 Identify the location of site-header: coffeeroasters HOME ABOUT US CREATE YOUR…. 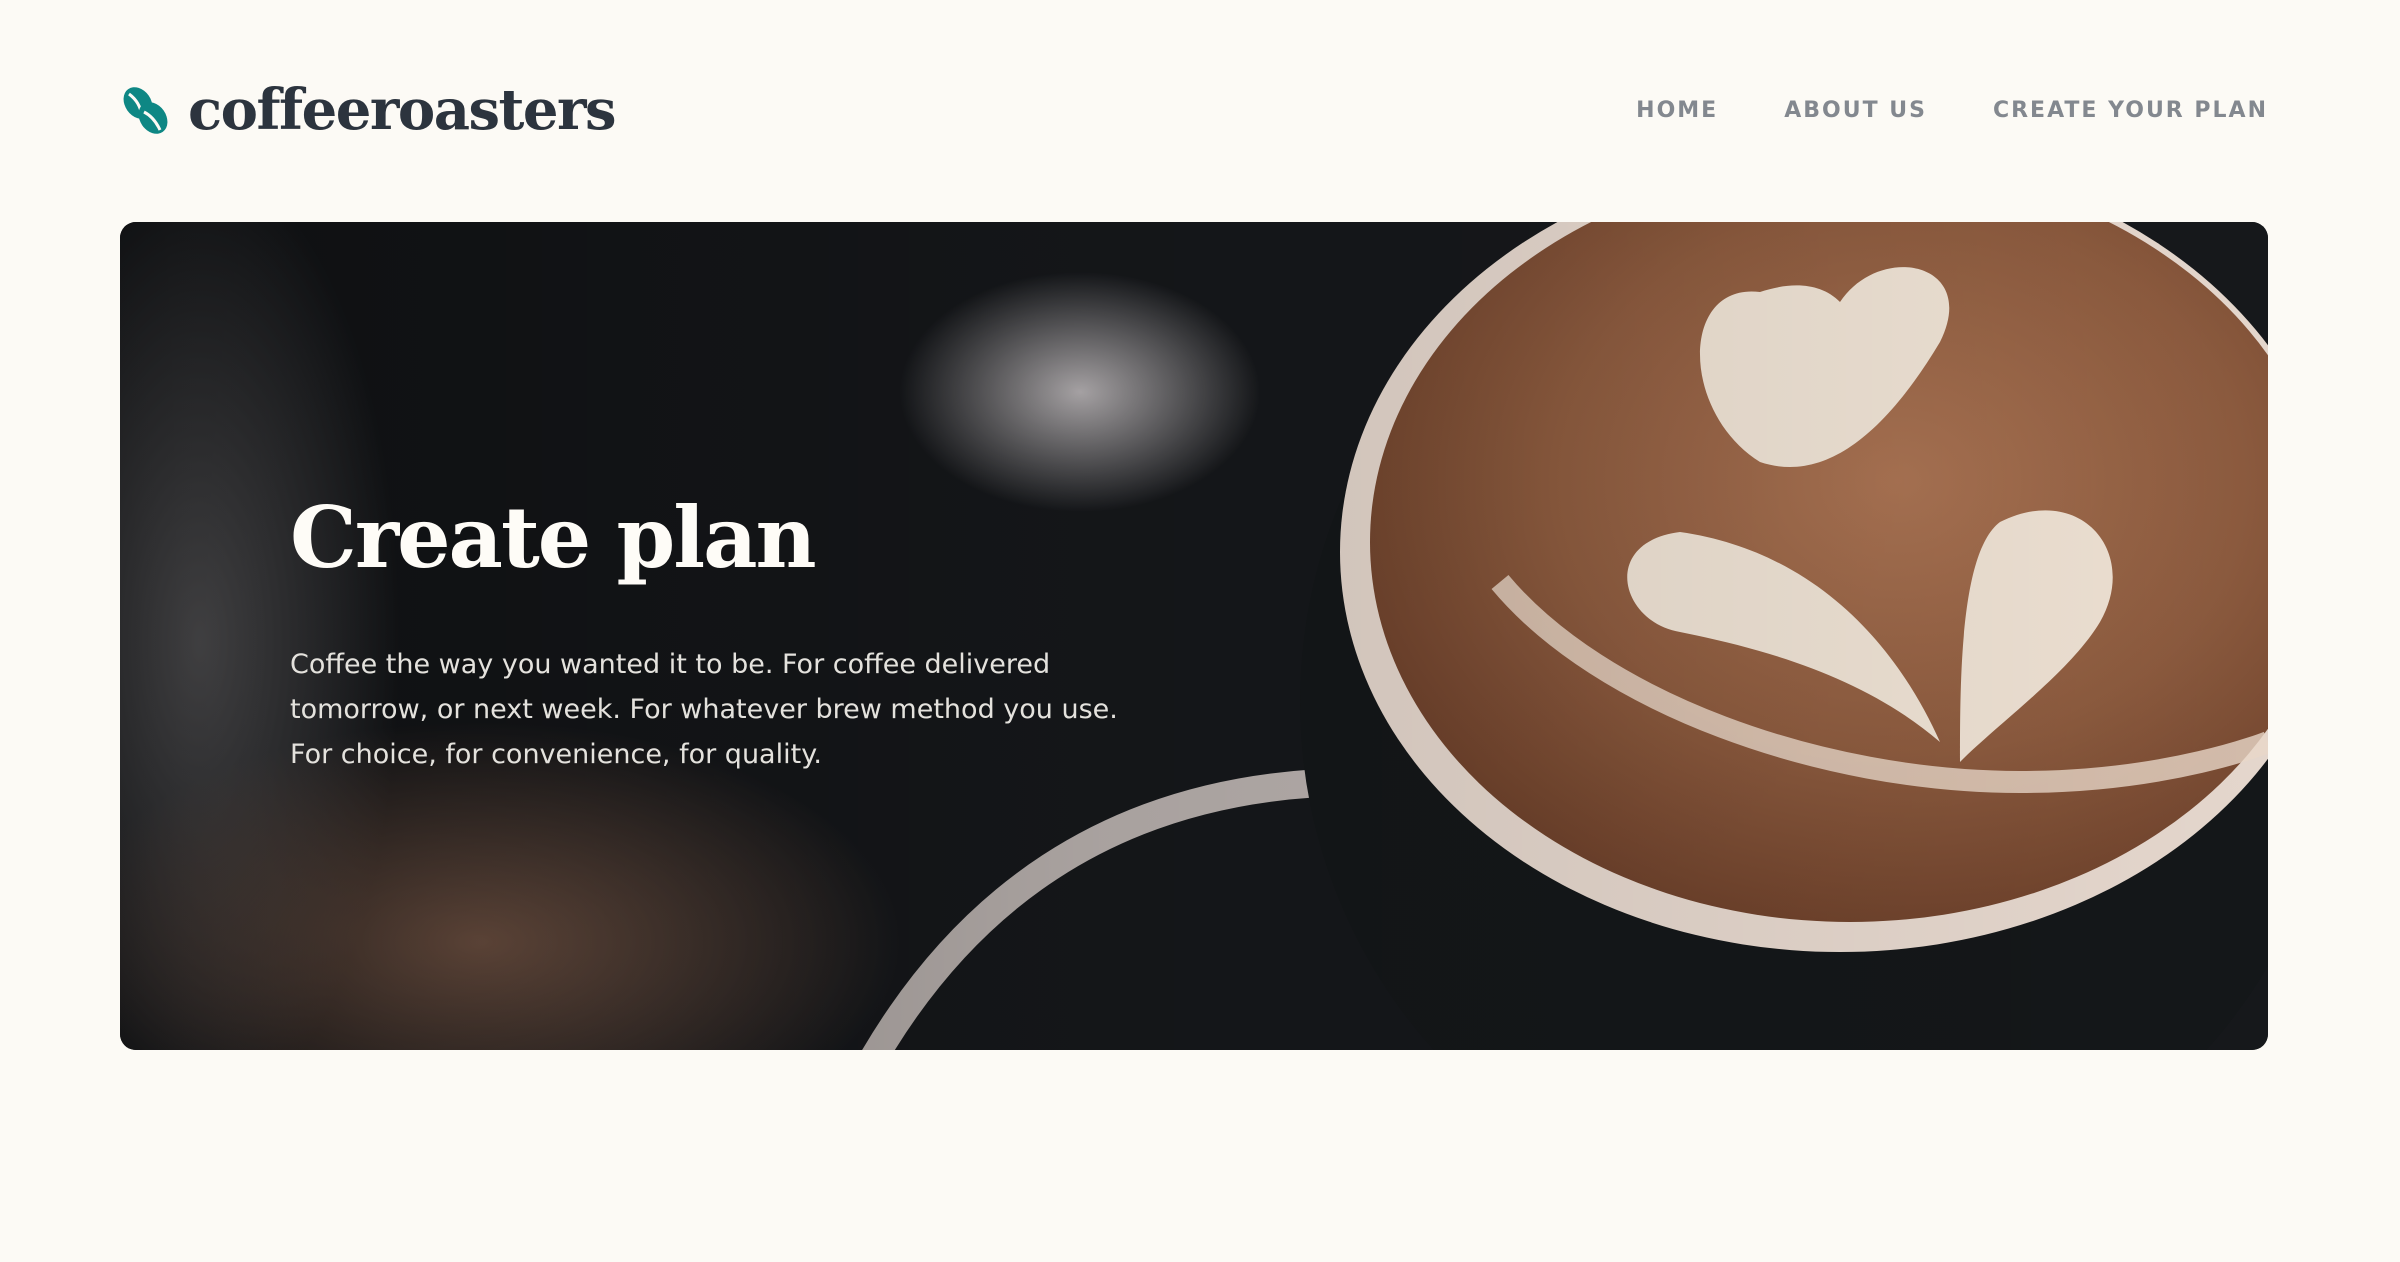
(1194, 110).